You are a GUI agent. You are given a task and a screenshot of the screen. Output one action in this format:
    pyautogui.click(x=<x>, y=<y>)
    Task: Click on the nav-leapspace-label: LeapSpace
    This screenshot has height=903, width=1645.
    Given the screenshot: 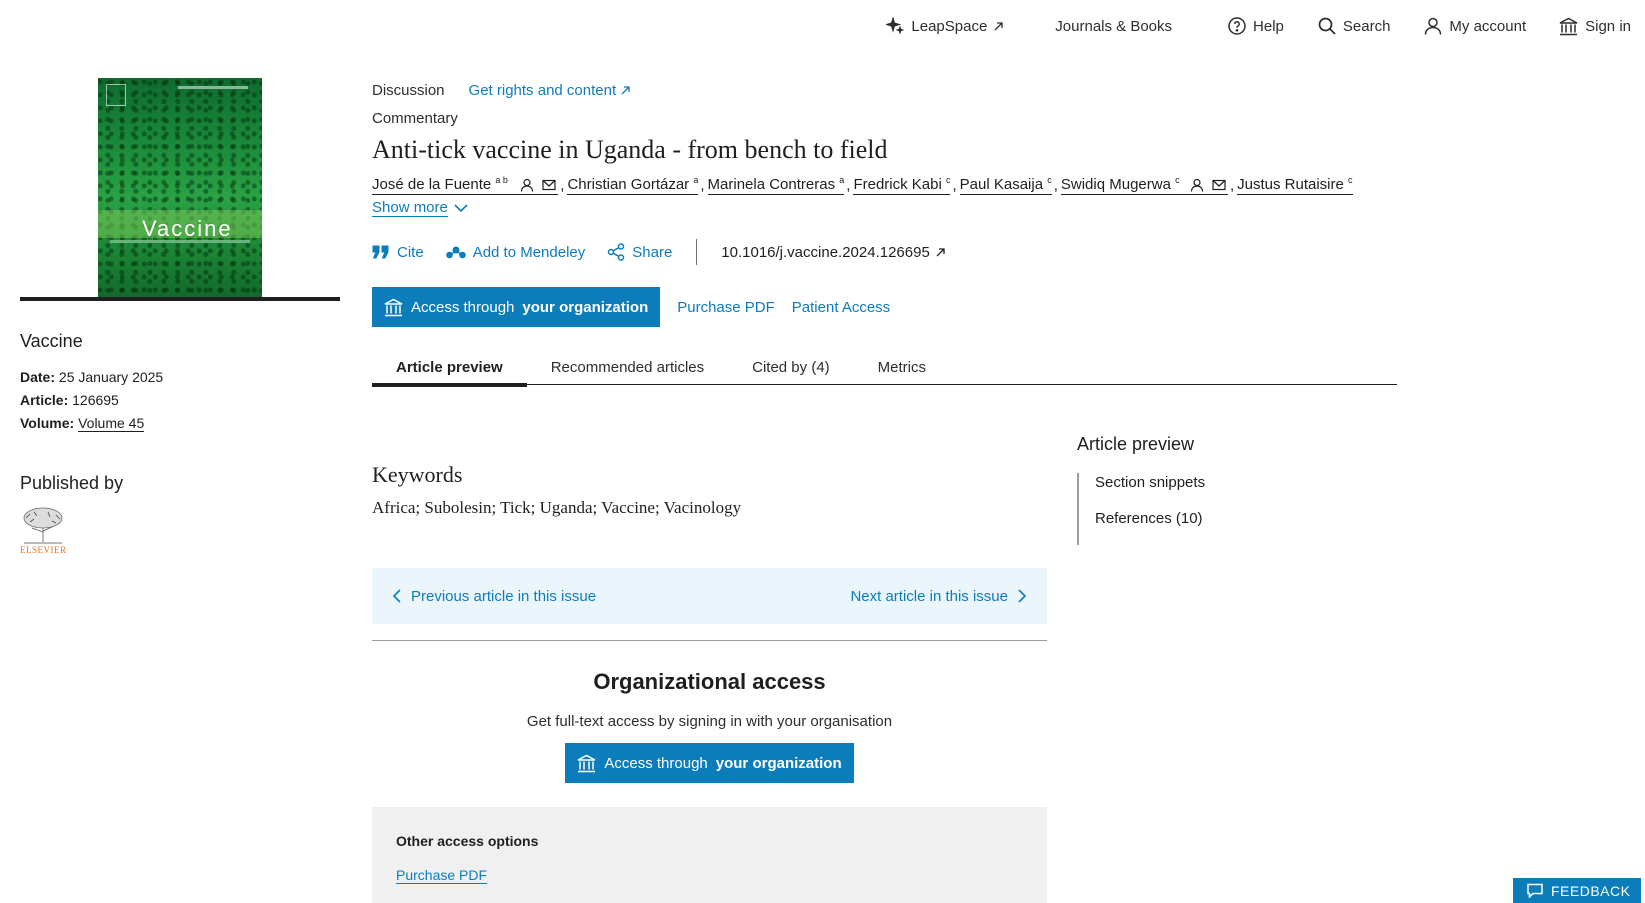 What is the action you would take?
    pyautogui.click(x=949, y=26)
    